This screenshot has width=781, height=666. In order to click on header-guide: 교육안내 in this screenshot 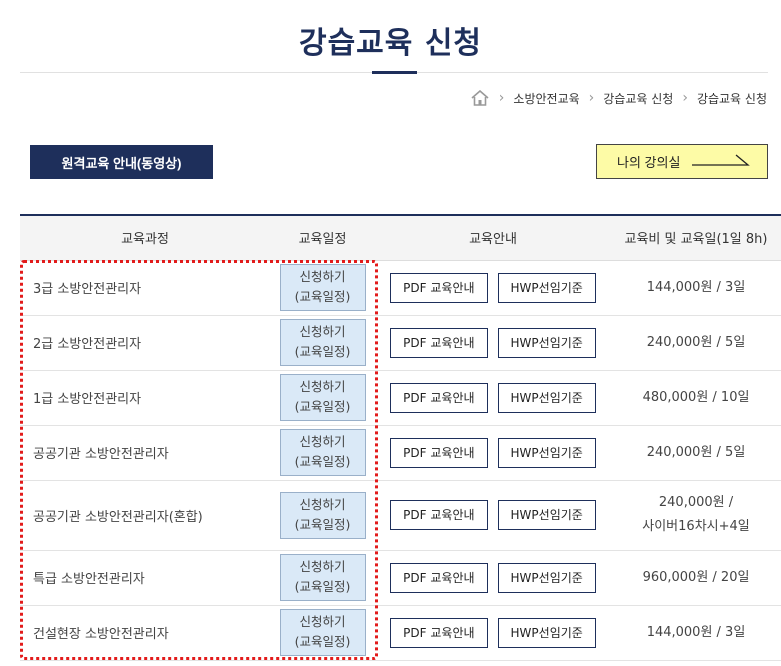, I will do `click(493, 240)`.